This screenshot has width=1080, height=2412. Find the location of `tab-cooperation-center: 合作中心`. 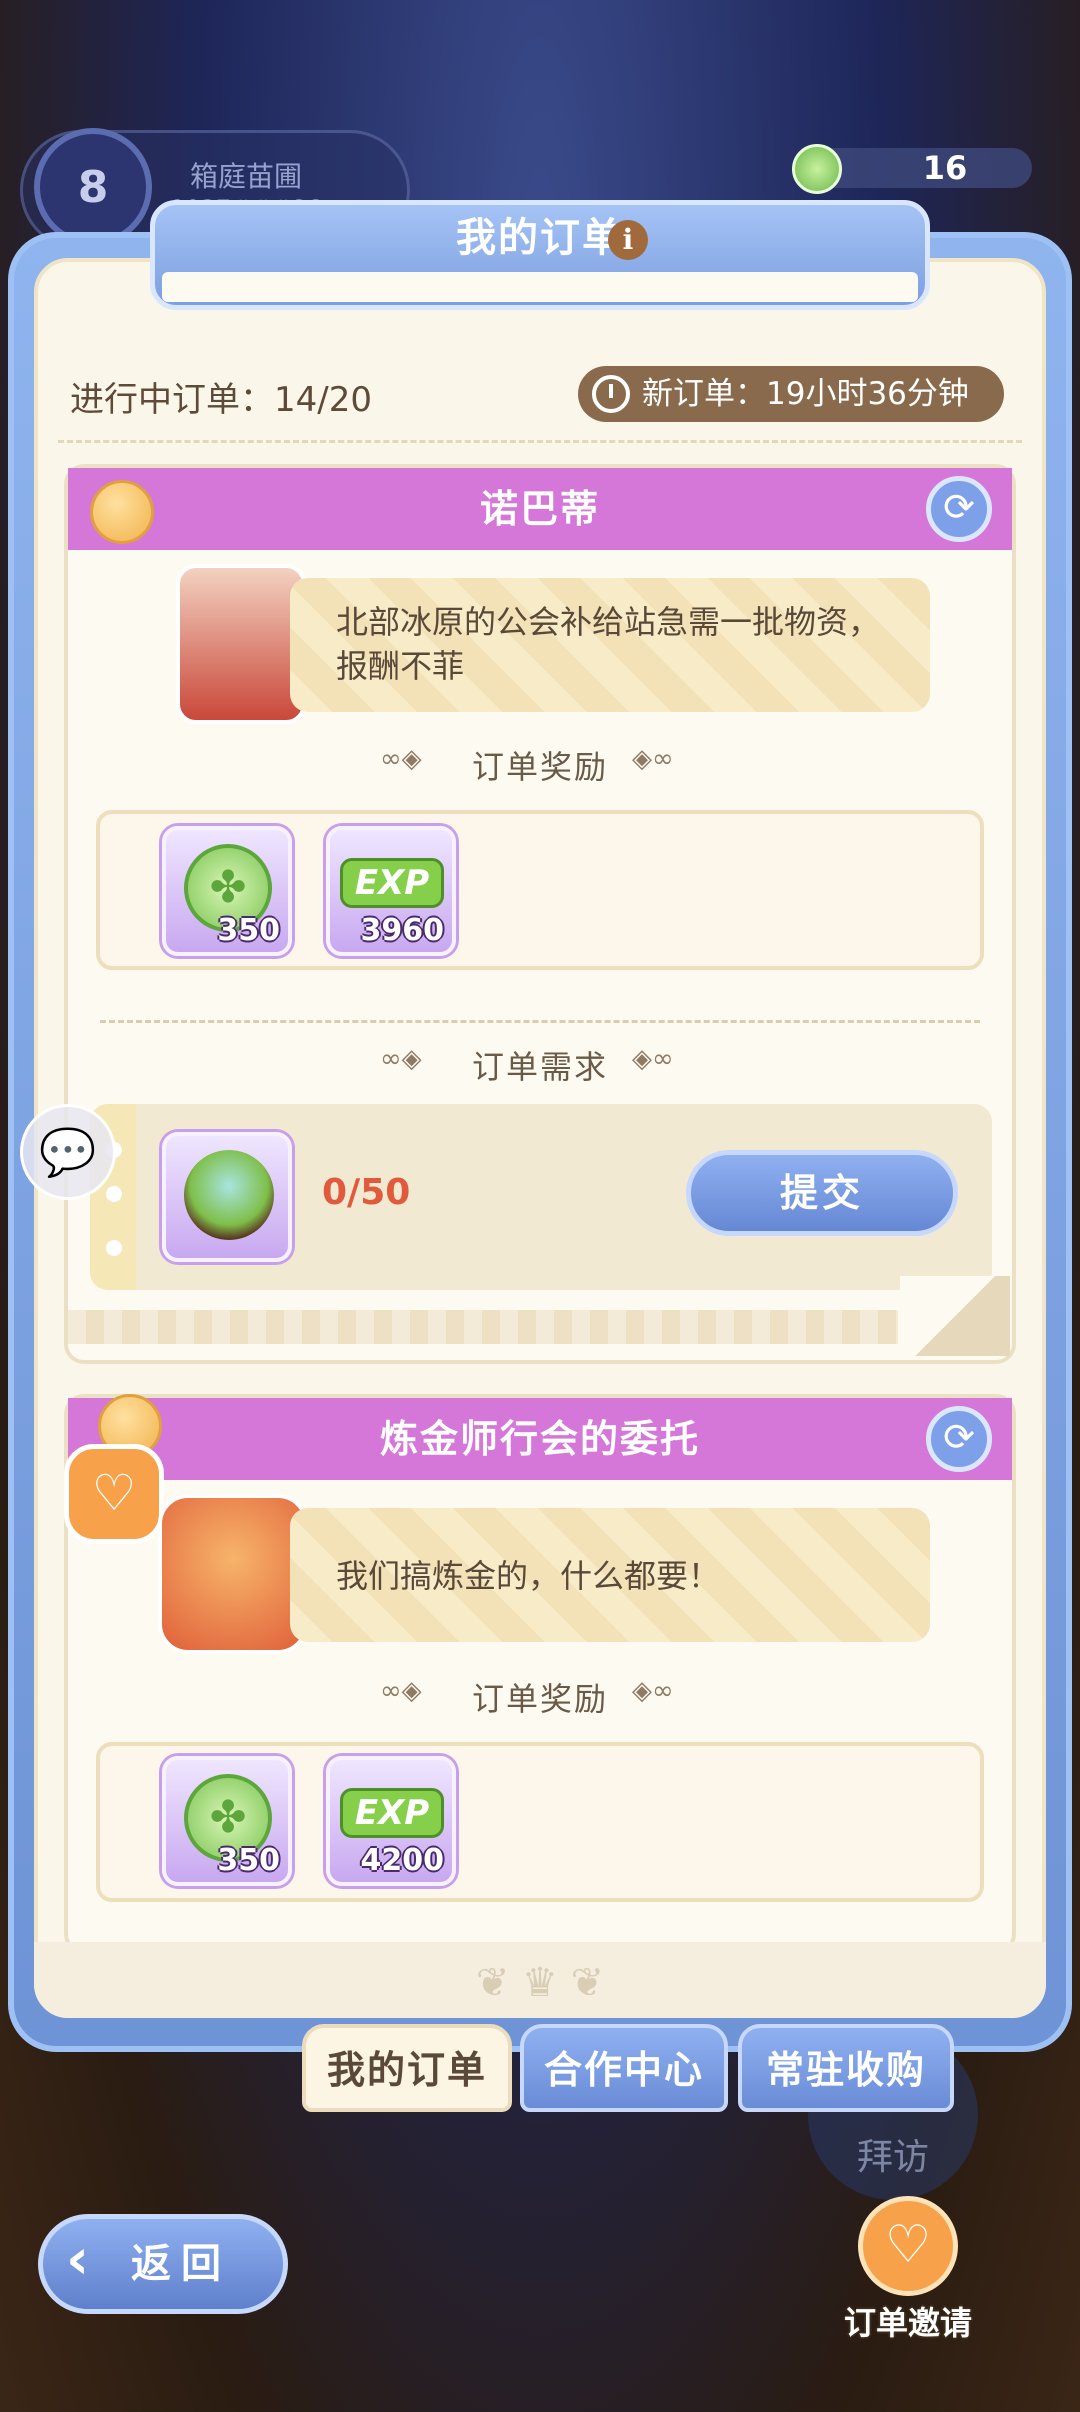

tab-cooperation-center: 合作中心 is located at coordinates (624, 2068).